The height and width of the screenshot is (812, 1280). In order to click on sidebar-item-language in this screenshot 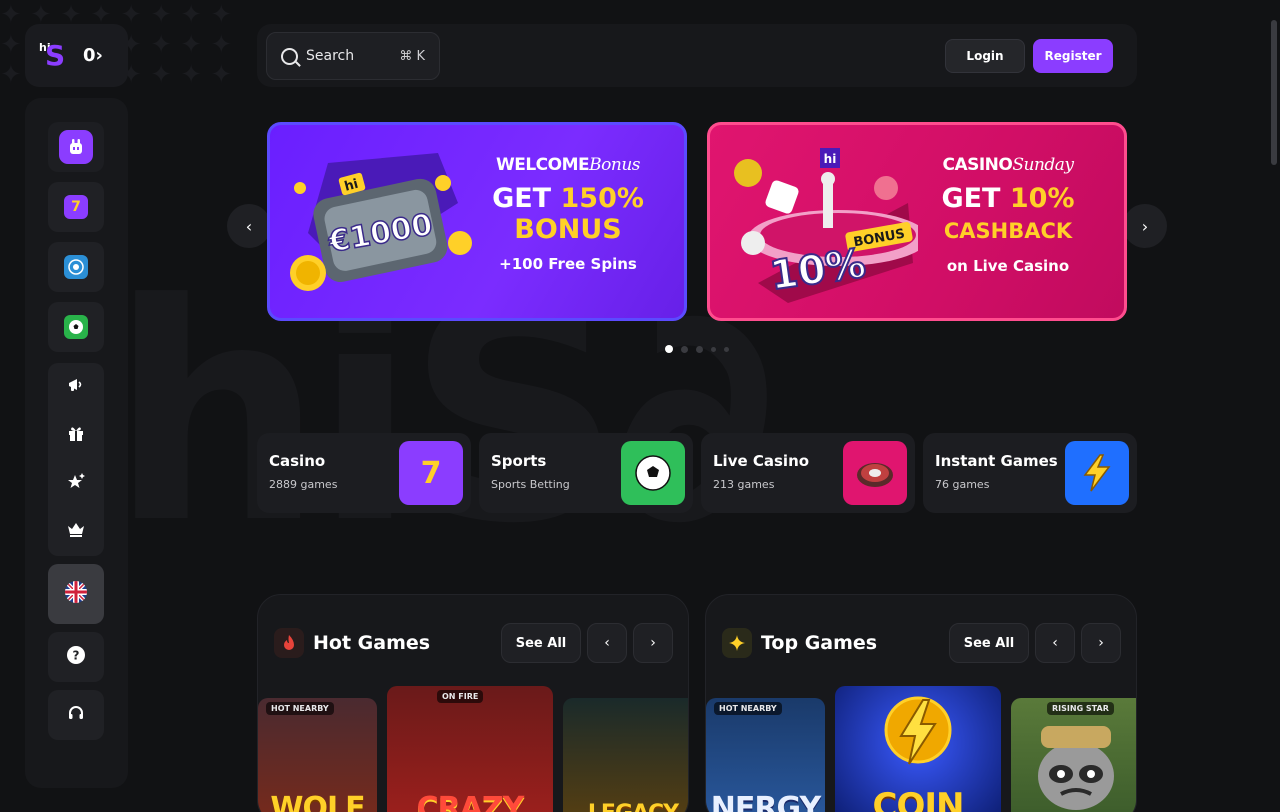, I will do `click(76, 594)`.